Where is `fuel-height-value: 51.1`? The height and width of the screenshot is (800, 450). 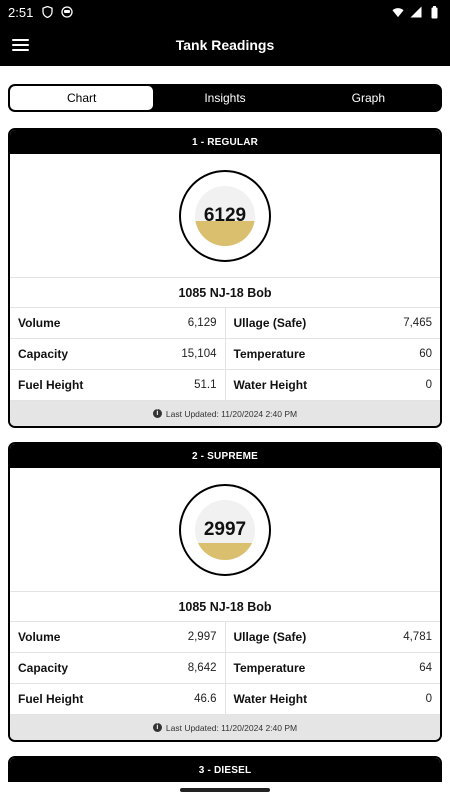
fuel-height-value: 51.1 is located at coordinates (205, 385).